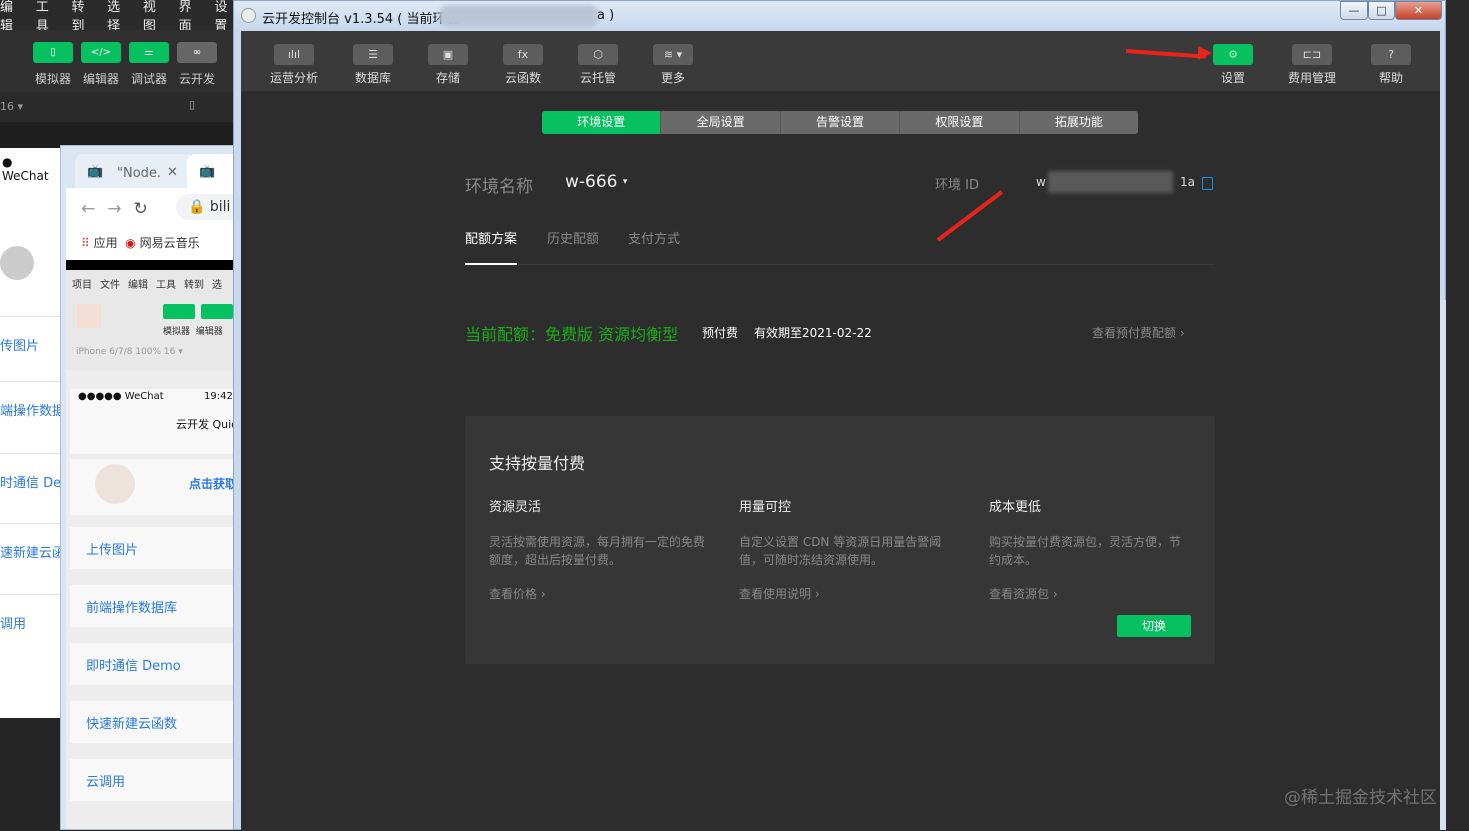 Image resolution: width=1469 pixels, height=831 pixels. Describe the element at coordinates (49, 17) in the screenshot. I see `menu-item: 工具` at that location.